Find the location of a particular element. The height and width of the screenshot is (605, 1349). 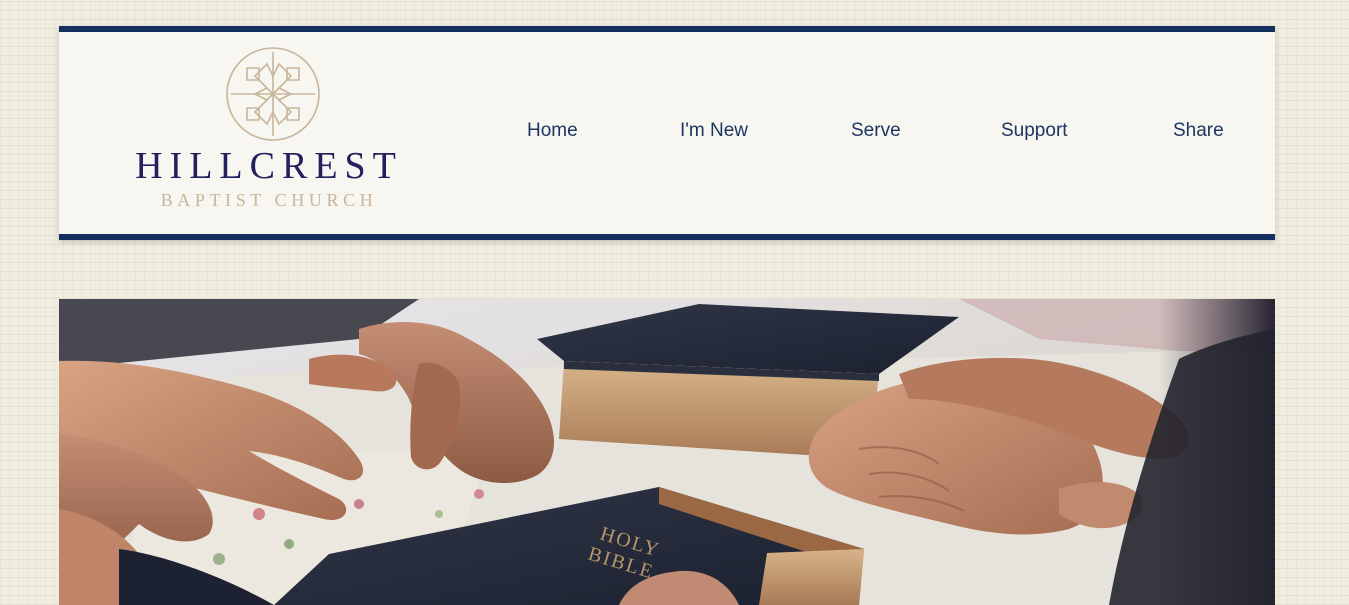

nav-item-home: Home is located at coordinates (552, 131).